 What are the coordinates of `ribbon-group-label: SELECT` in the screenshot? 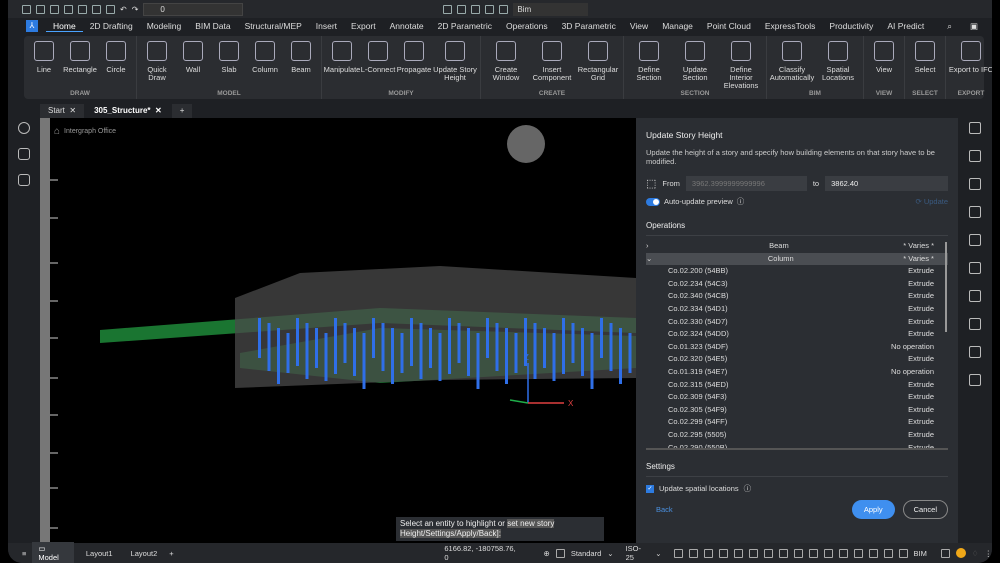 It's located at (925, 93).